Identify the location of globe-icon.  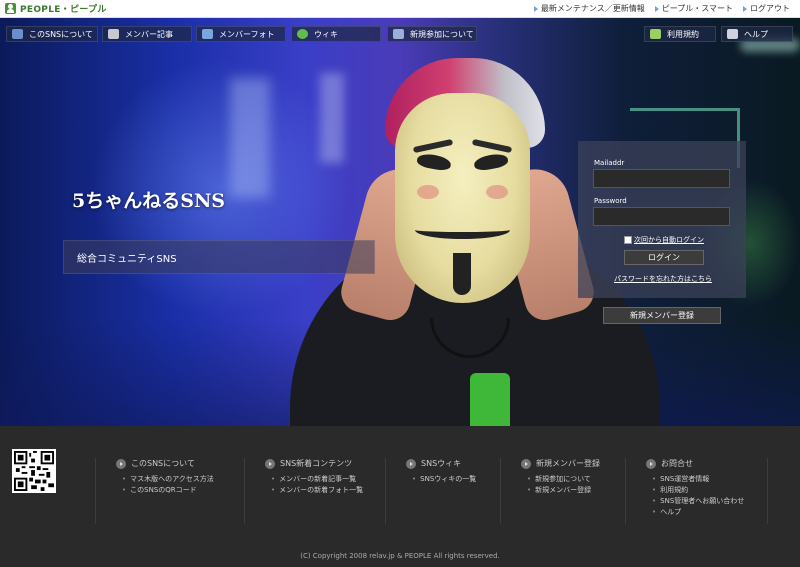
(302, 34).